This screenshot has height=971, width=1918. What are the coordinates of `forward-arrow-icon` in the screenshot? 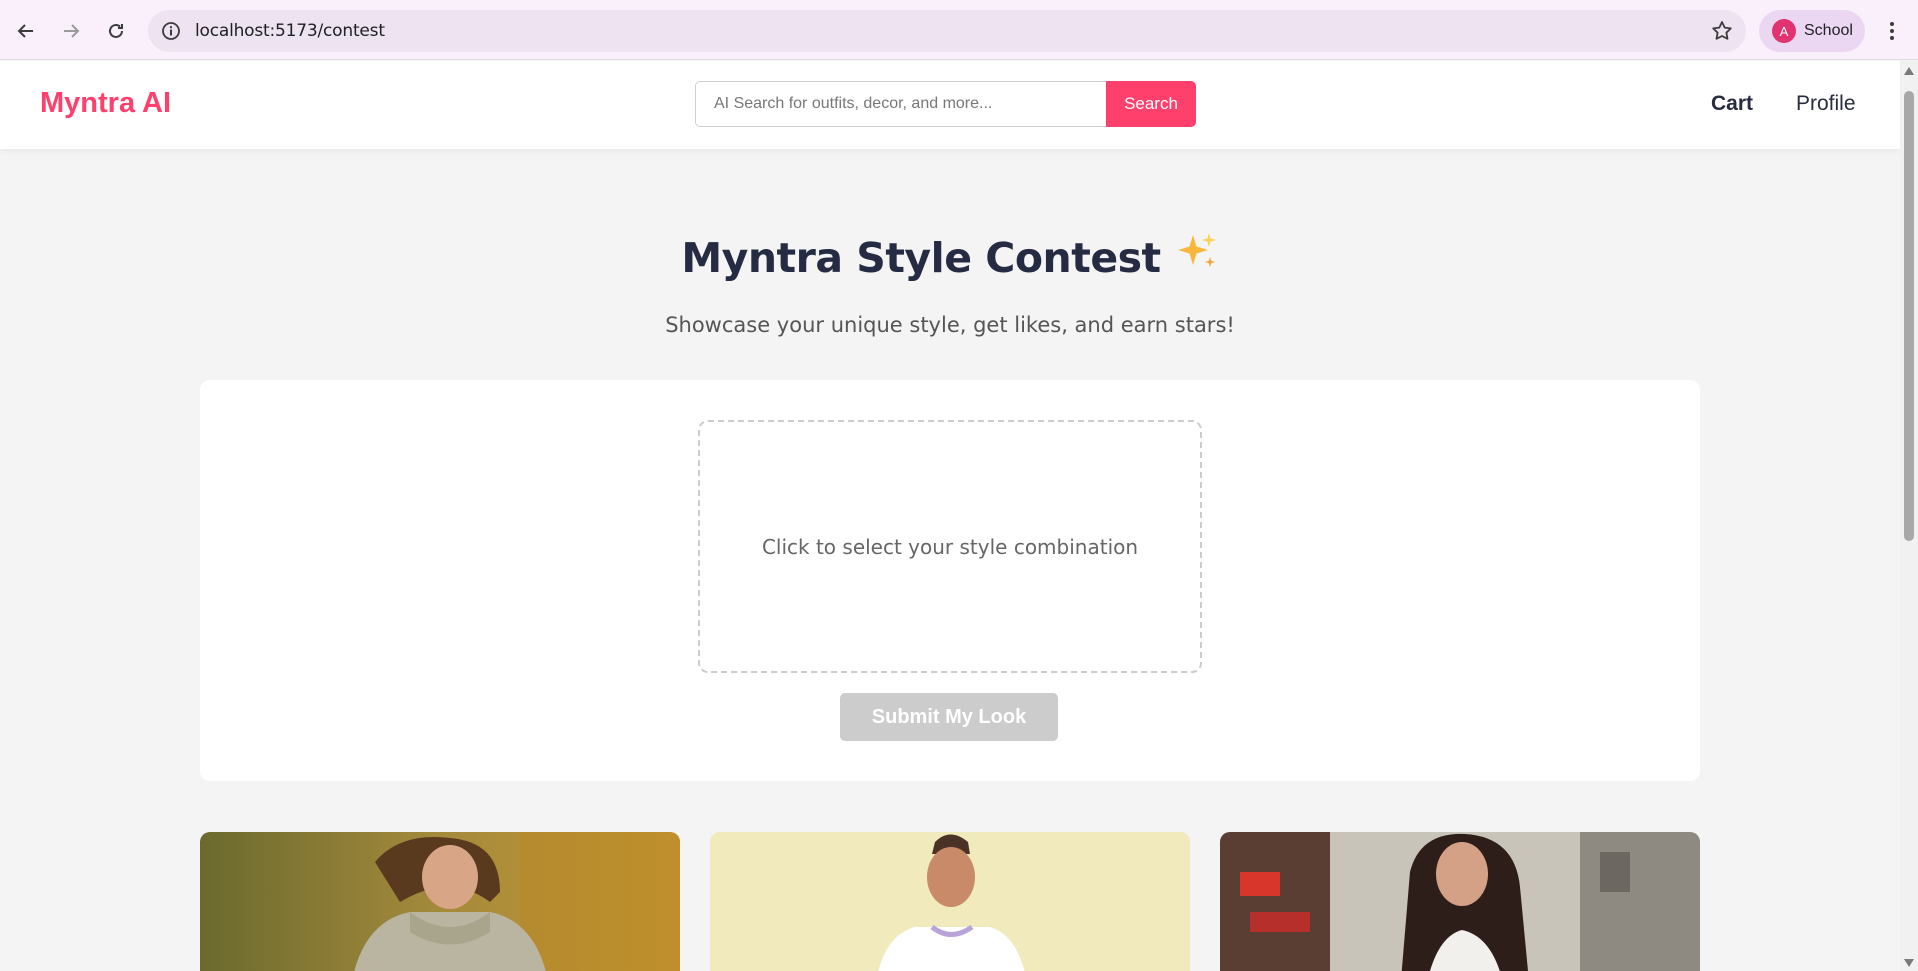 It's located at (72, 31).